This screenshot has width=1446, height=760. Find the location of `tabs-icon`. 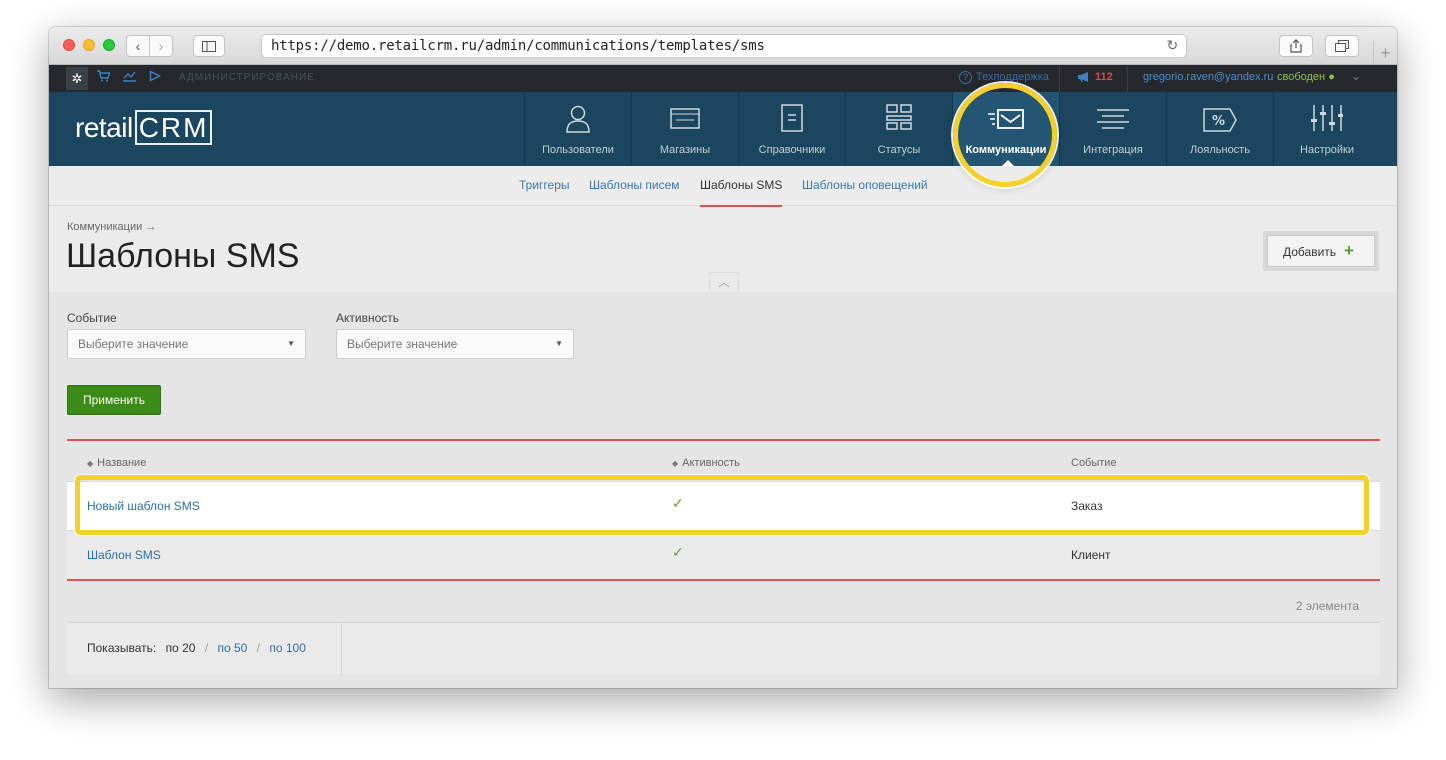

tabs-icon is located at coordinates (1342, 46).